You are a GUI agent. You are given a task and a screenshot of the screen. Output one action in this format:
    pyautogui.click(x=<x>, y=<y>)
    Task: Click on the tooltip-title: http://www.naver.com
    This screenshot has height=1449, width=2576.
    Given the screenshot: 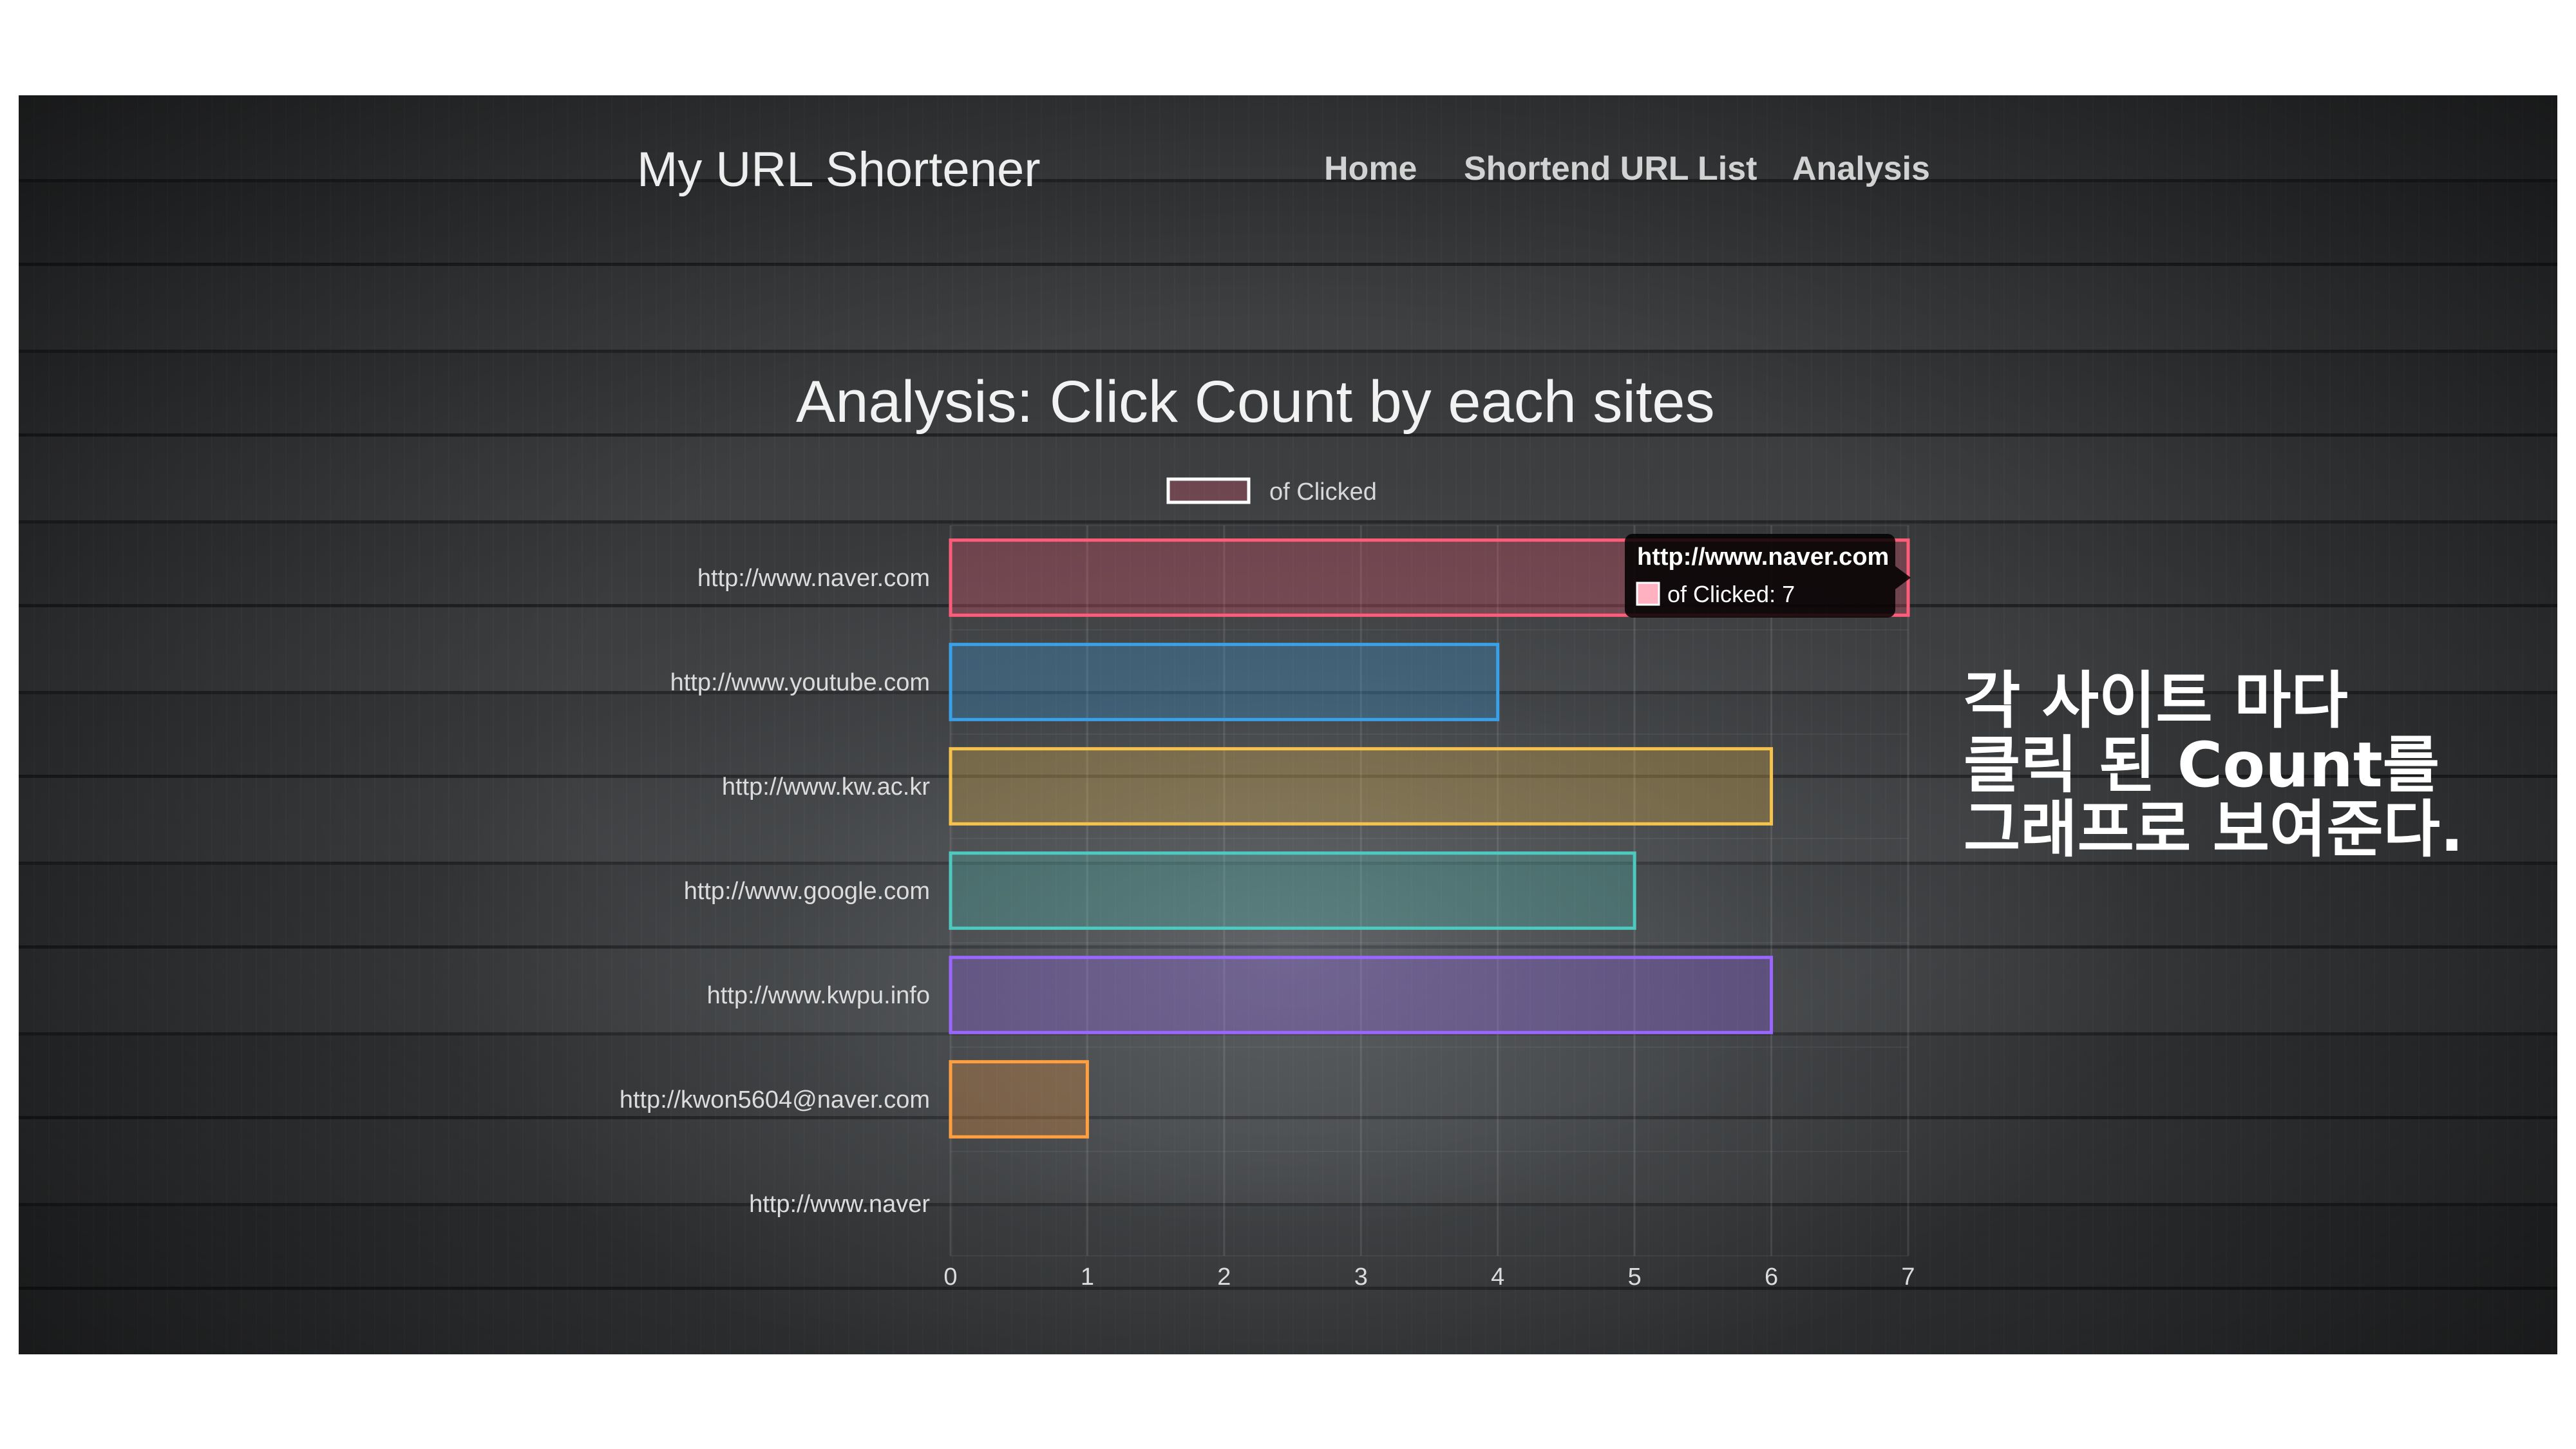 What is the action you would take?
    pyautogui.click(x=1763, y=557)
    